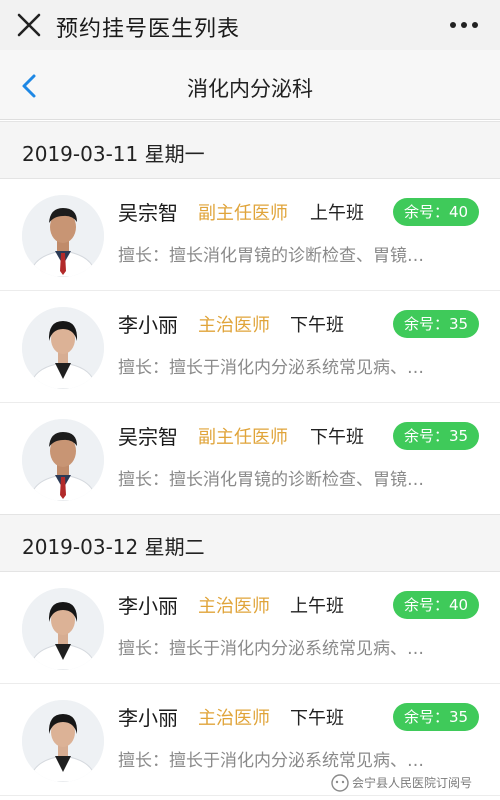 Image resolution: width=500 pixels, height=800 pixels. I want to click on wechat-subscription-icon, so click(340, 783).